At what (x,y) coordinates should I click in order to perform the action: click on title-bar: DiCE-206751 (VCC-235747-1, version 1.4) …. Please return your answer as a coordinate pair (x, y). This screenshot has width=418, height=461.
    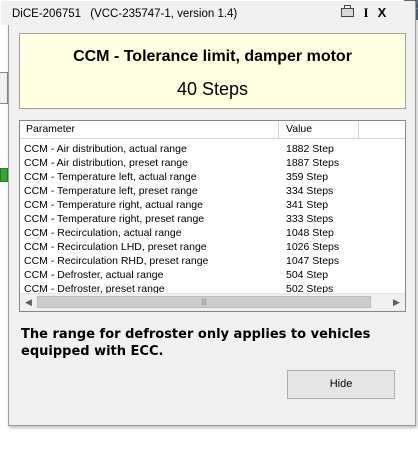
    Looking at the image, I should click on (208, 13).